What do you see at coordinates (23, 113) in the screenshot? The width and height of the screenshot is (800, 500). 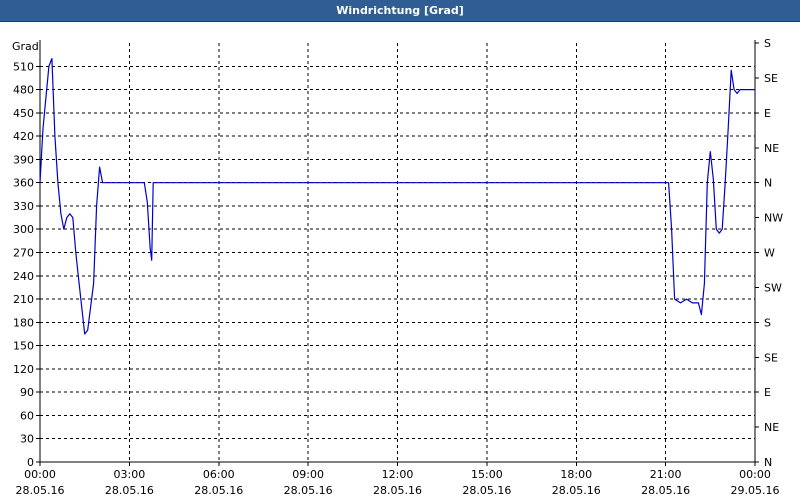 I see `y-tick-label: 450` at bounding box center [23, 113].